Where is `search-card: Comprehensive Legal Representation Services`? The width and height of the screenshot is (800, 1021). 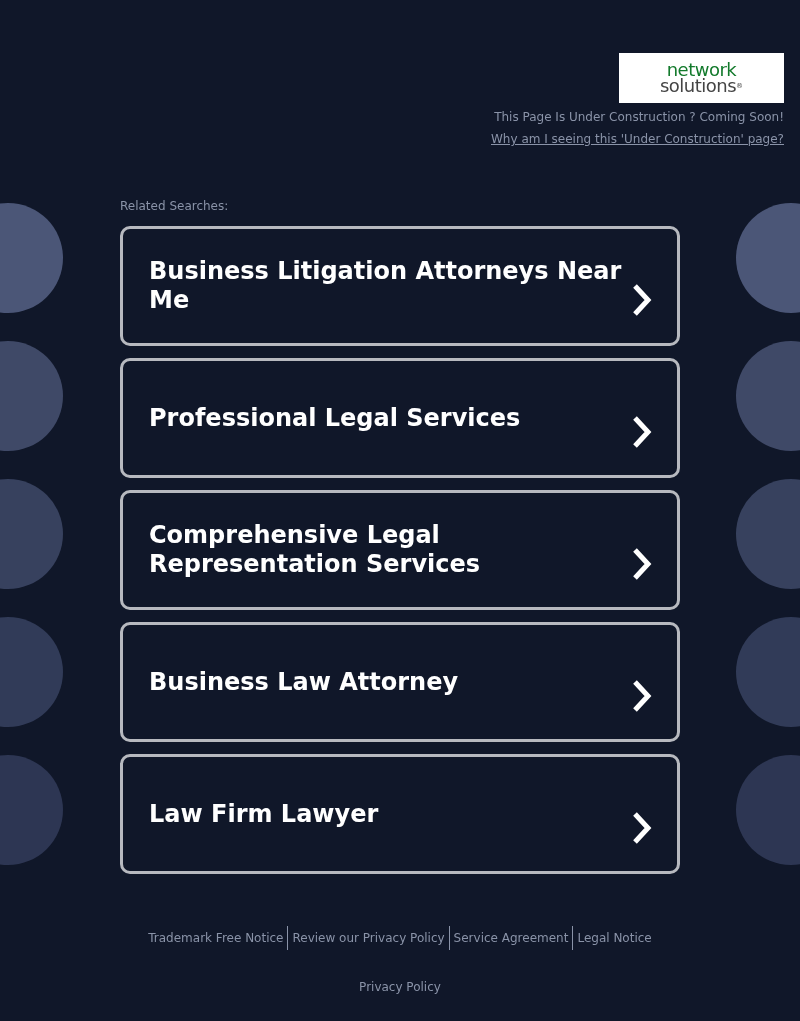
search-card: Comprehensive Legal Representation Services is located at coordinates (400, 550).